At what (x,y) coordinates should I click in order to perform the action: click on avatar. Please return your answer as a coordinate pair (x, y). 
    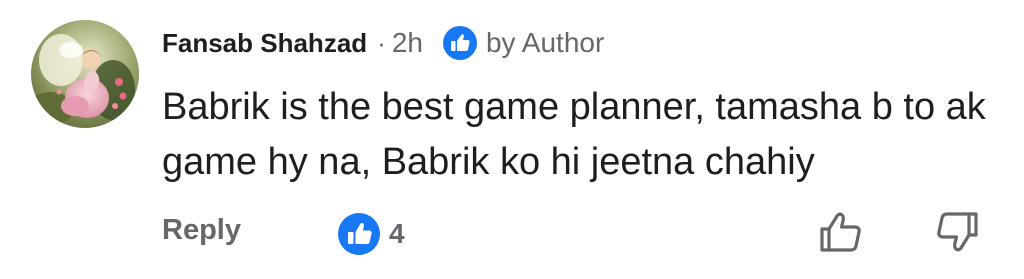
    Looking at the image, I should click on (85, 74).